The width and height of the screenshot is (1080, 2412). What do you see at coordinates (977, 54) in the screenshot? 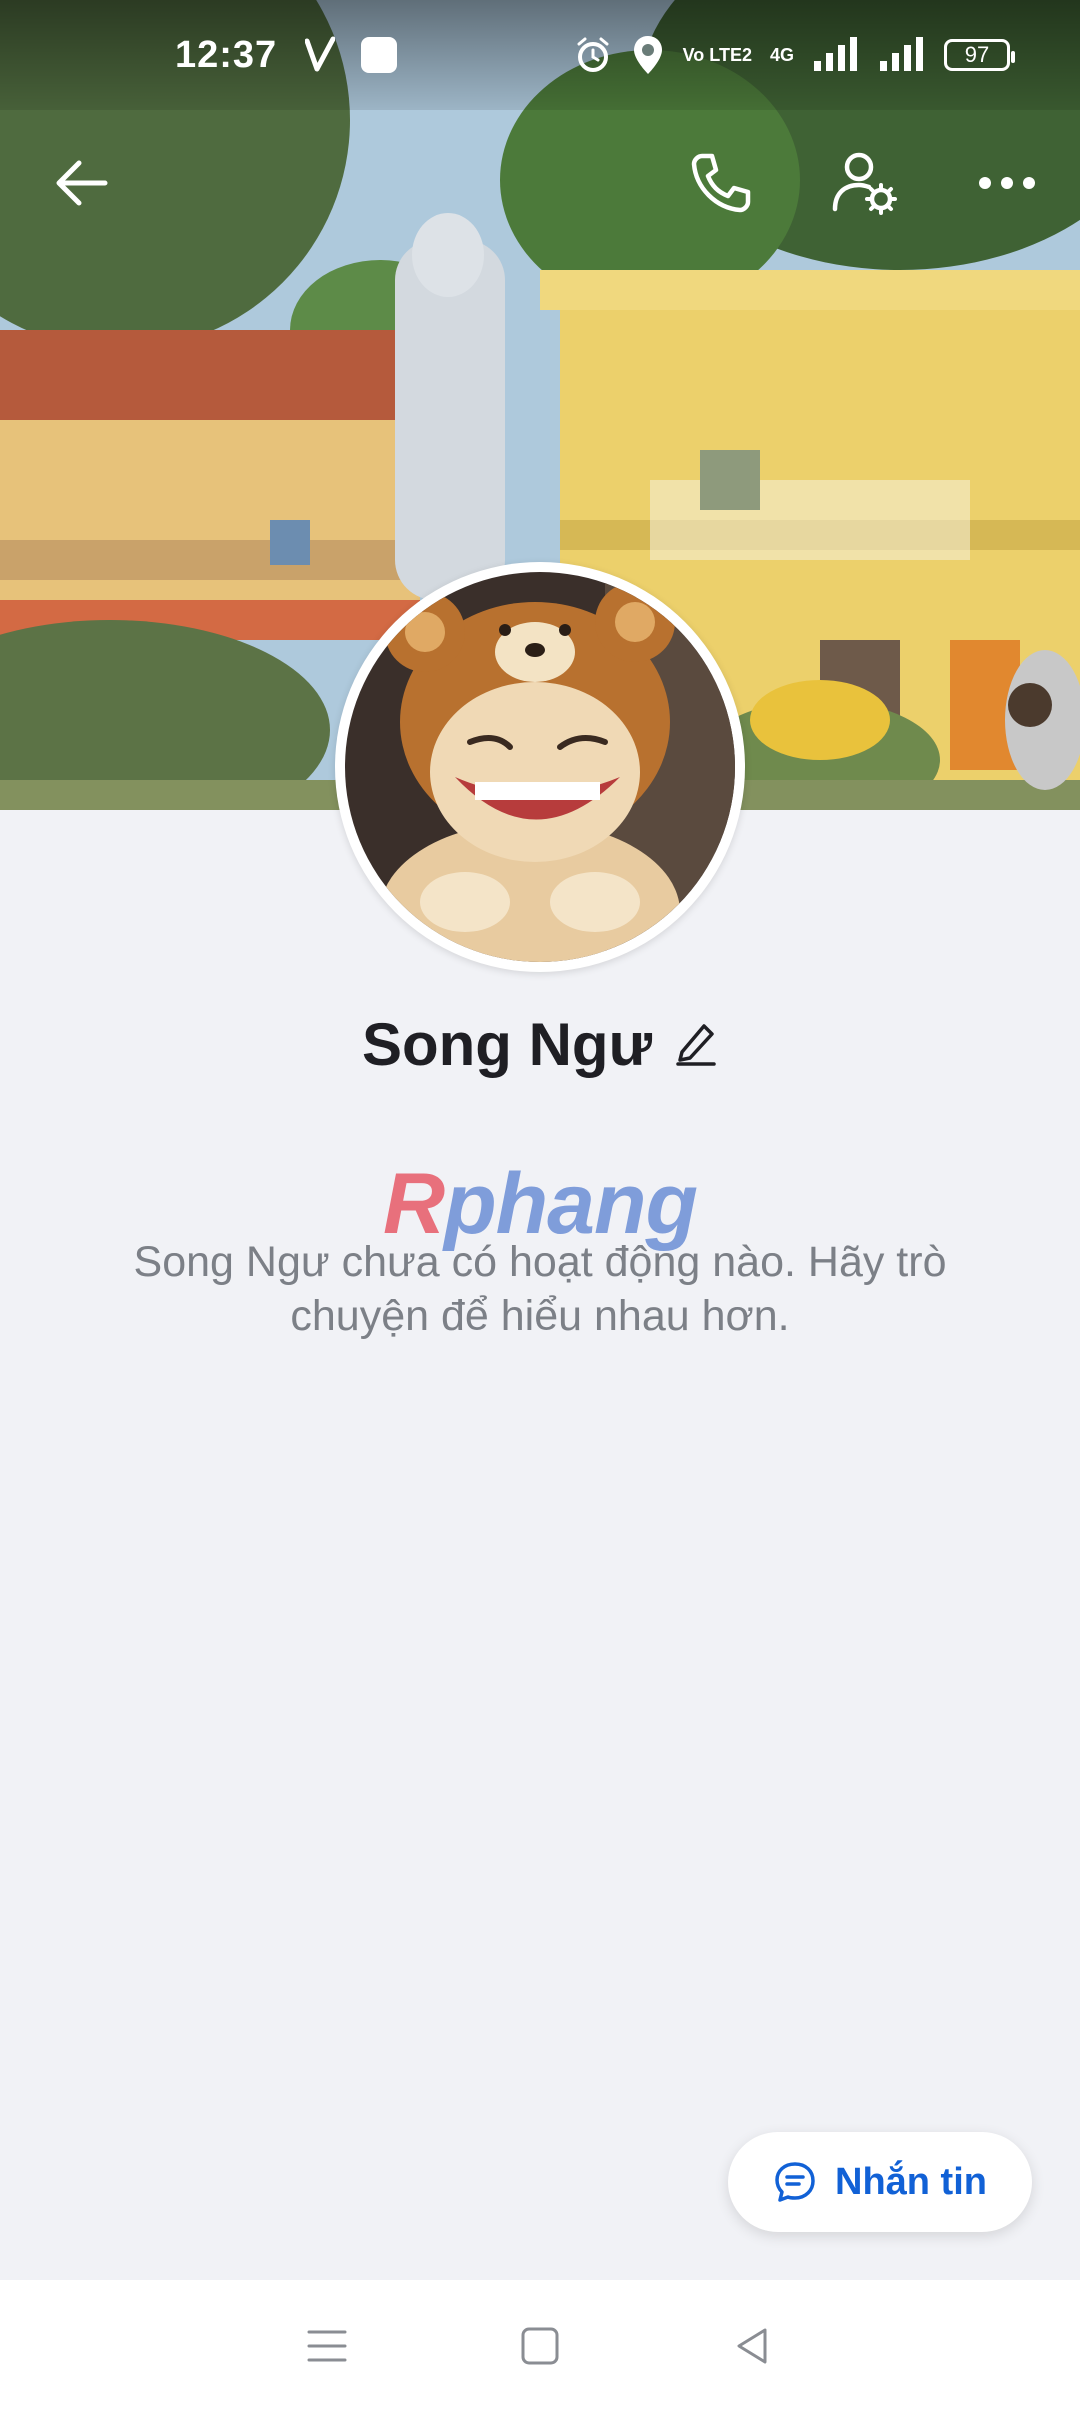
I see `battery-level: 97` at bounding box center [977, 54].